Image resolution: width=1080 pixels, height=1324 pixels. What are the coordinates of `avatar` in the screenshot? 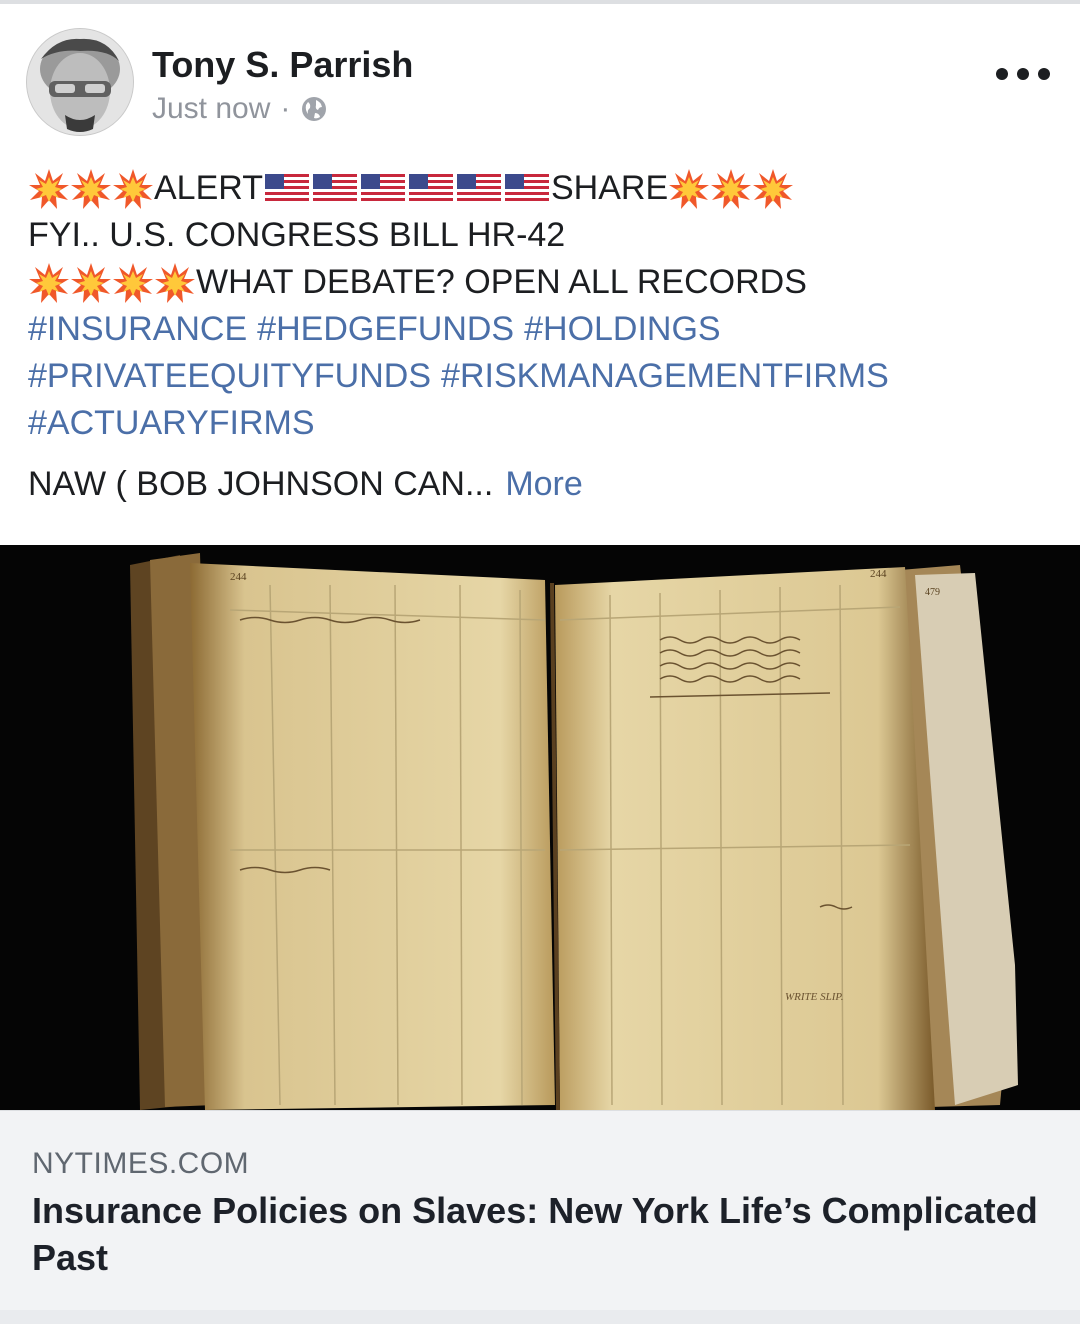 It's located at (80, 82).